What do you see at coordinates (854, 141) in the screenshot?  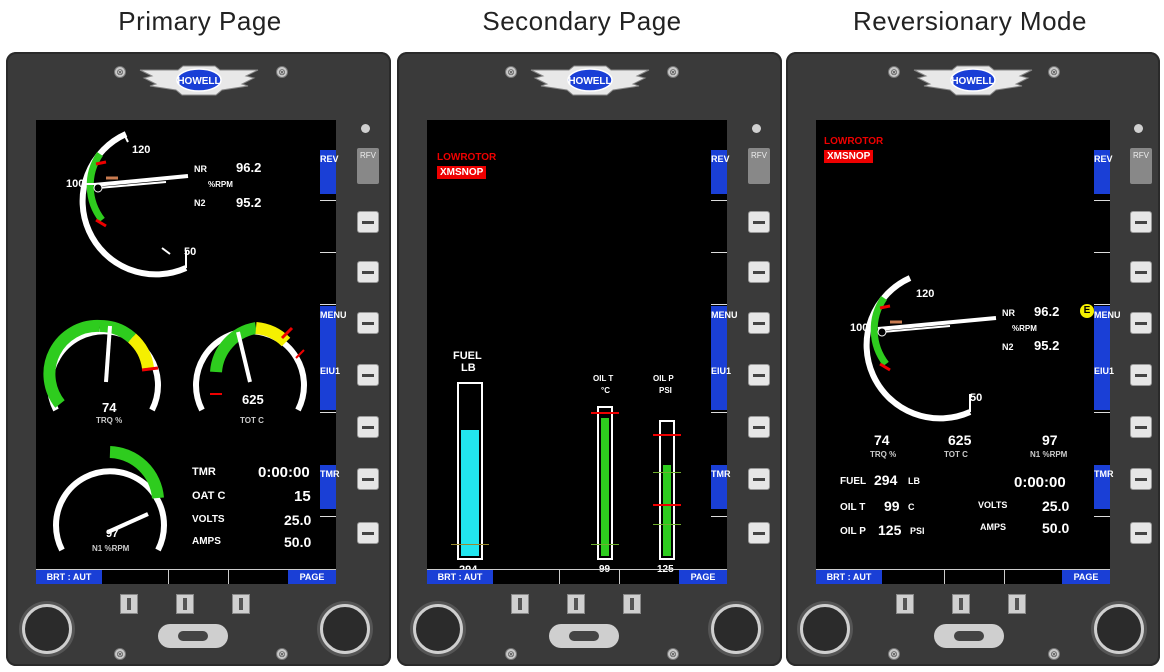 I see `low-rotor-alert: LOWROTOR` at bounding box center [854, 141].